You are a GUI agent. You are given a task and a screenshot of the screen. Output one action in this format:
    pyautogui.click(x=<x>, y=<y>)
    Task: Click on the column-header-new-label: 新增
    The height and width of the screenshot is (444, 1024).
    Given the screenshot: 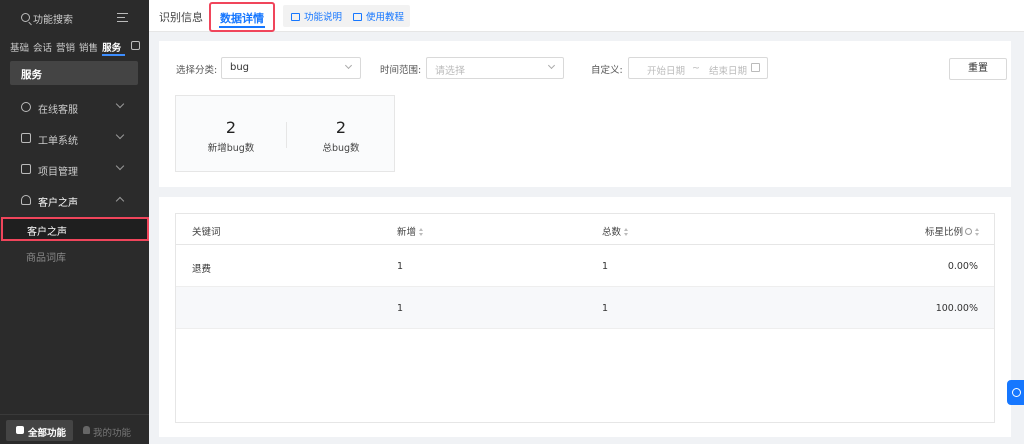 What is the action you would take?
    pyautogui.click(x=407, y=232)
    